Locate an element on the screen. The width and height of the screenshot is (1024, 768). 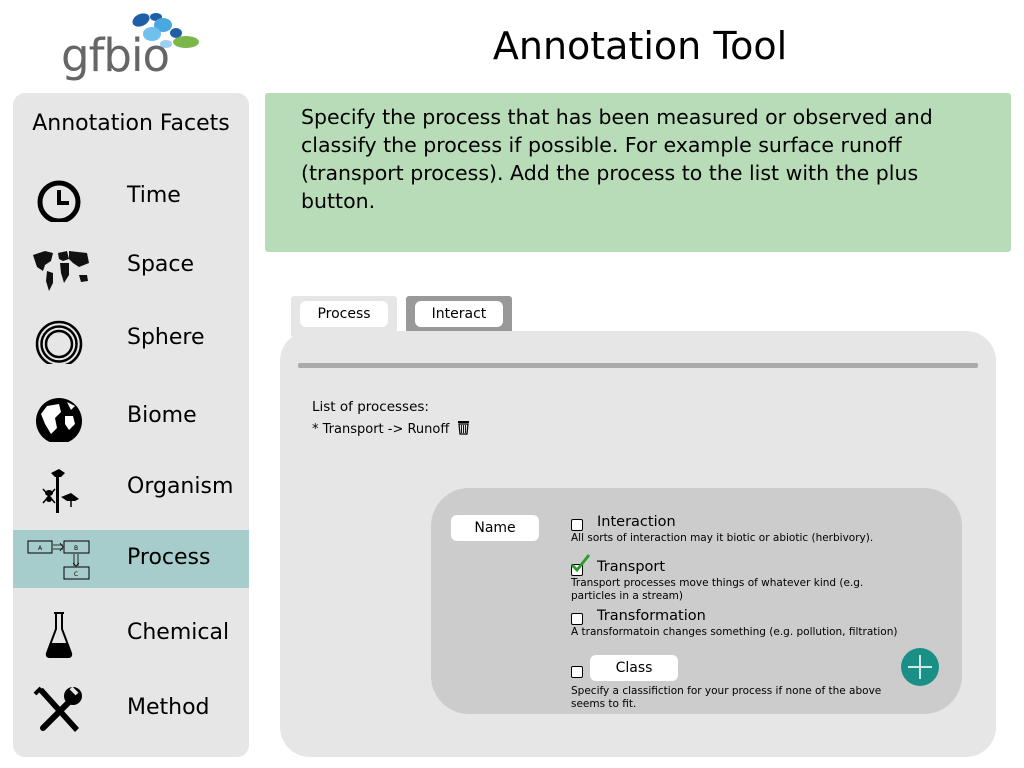
world-map-icon is located at coordinates (61, 266).